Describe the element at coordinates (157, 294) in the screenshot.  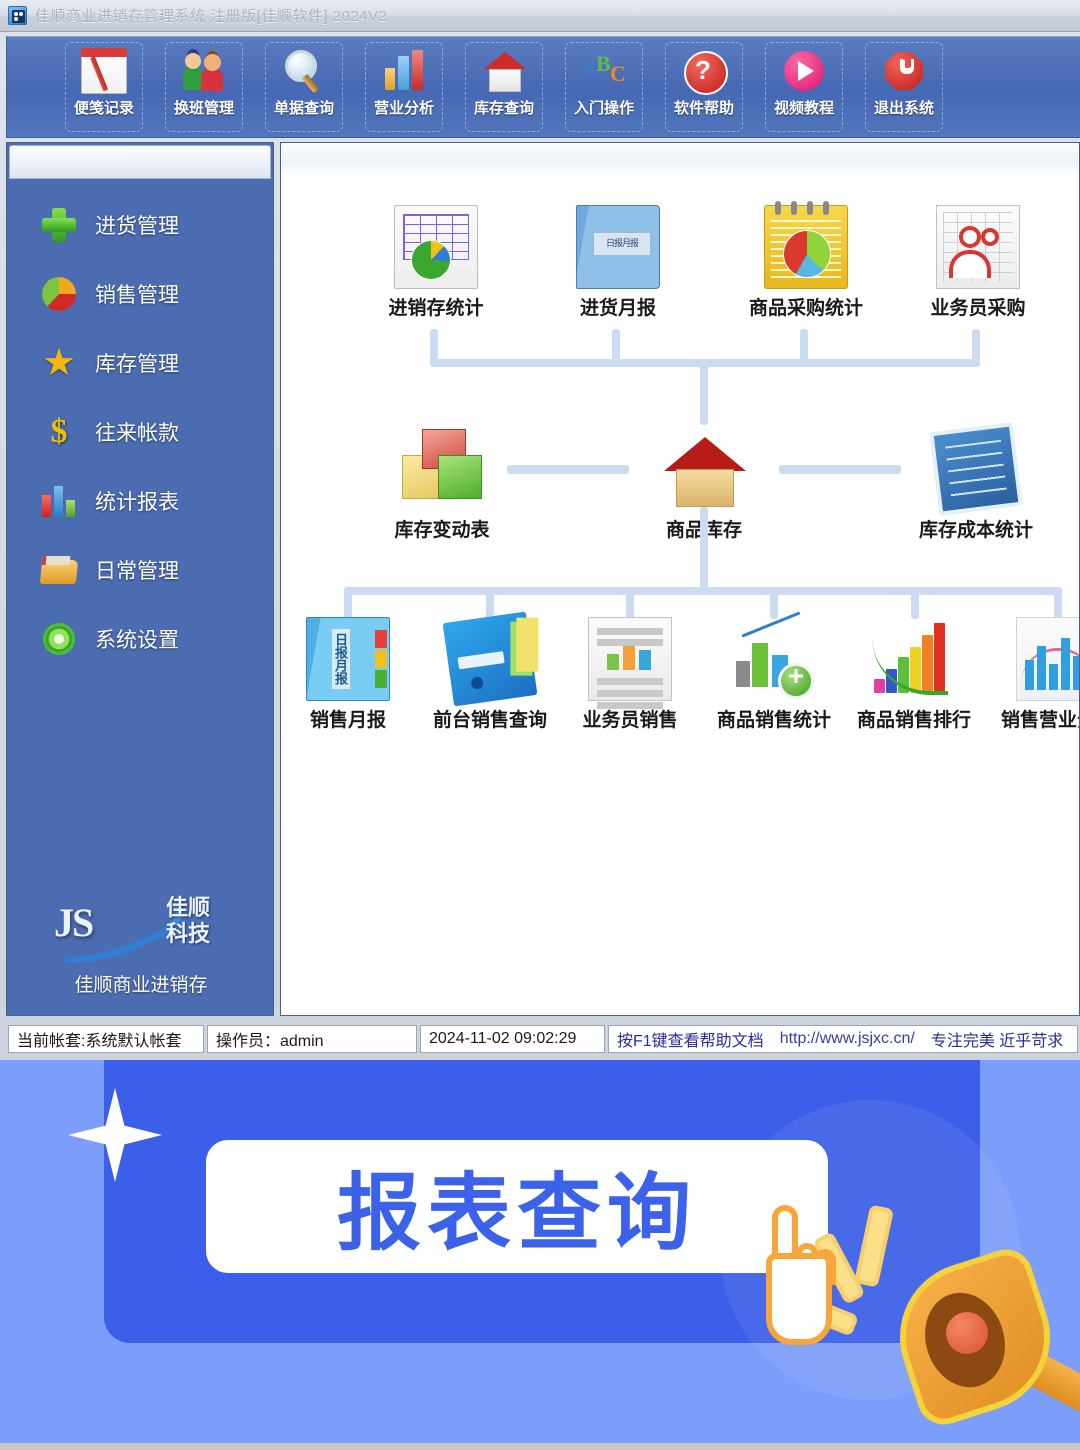
I see `sidebar-item-sales: 销售管理` at that location.